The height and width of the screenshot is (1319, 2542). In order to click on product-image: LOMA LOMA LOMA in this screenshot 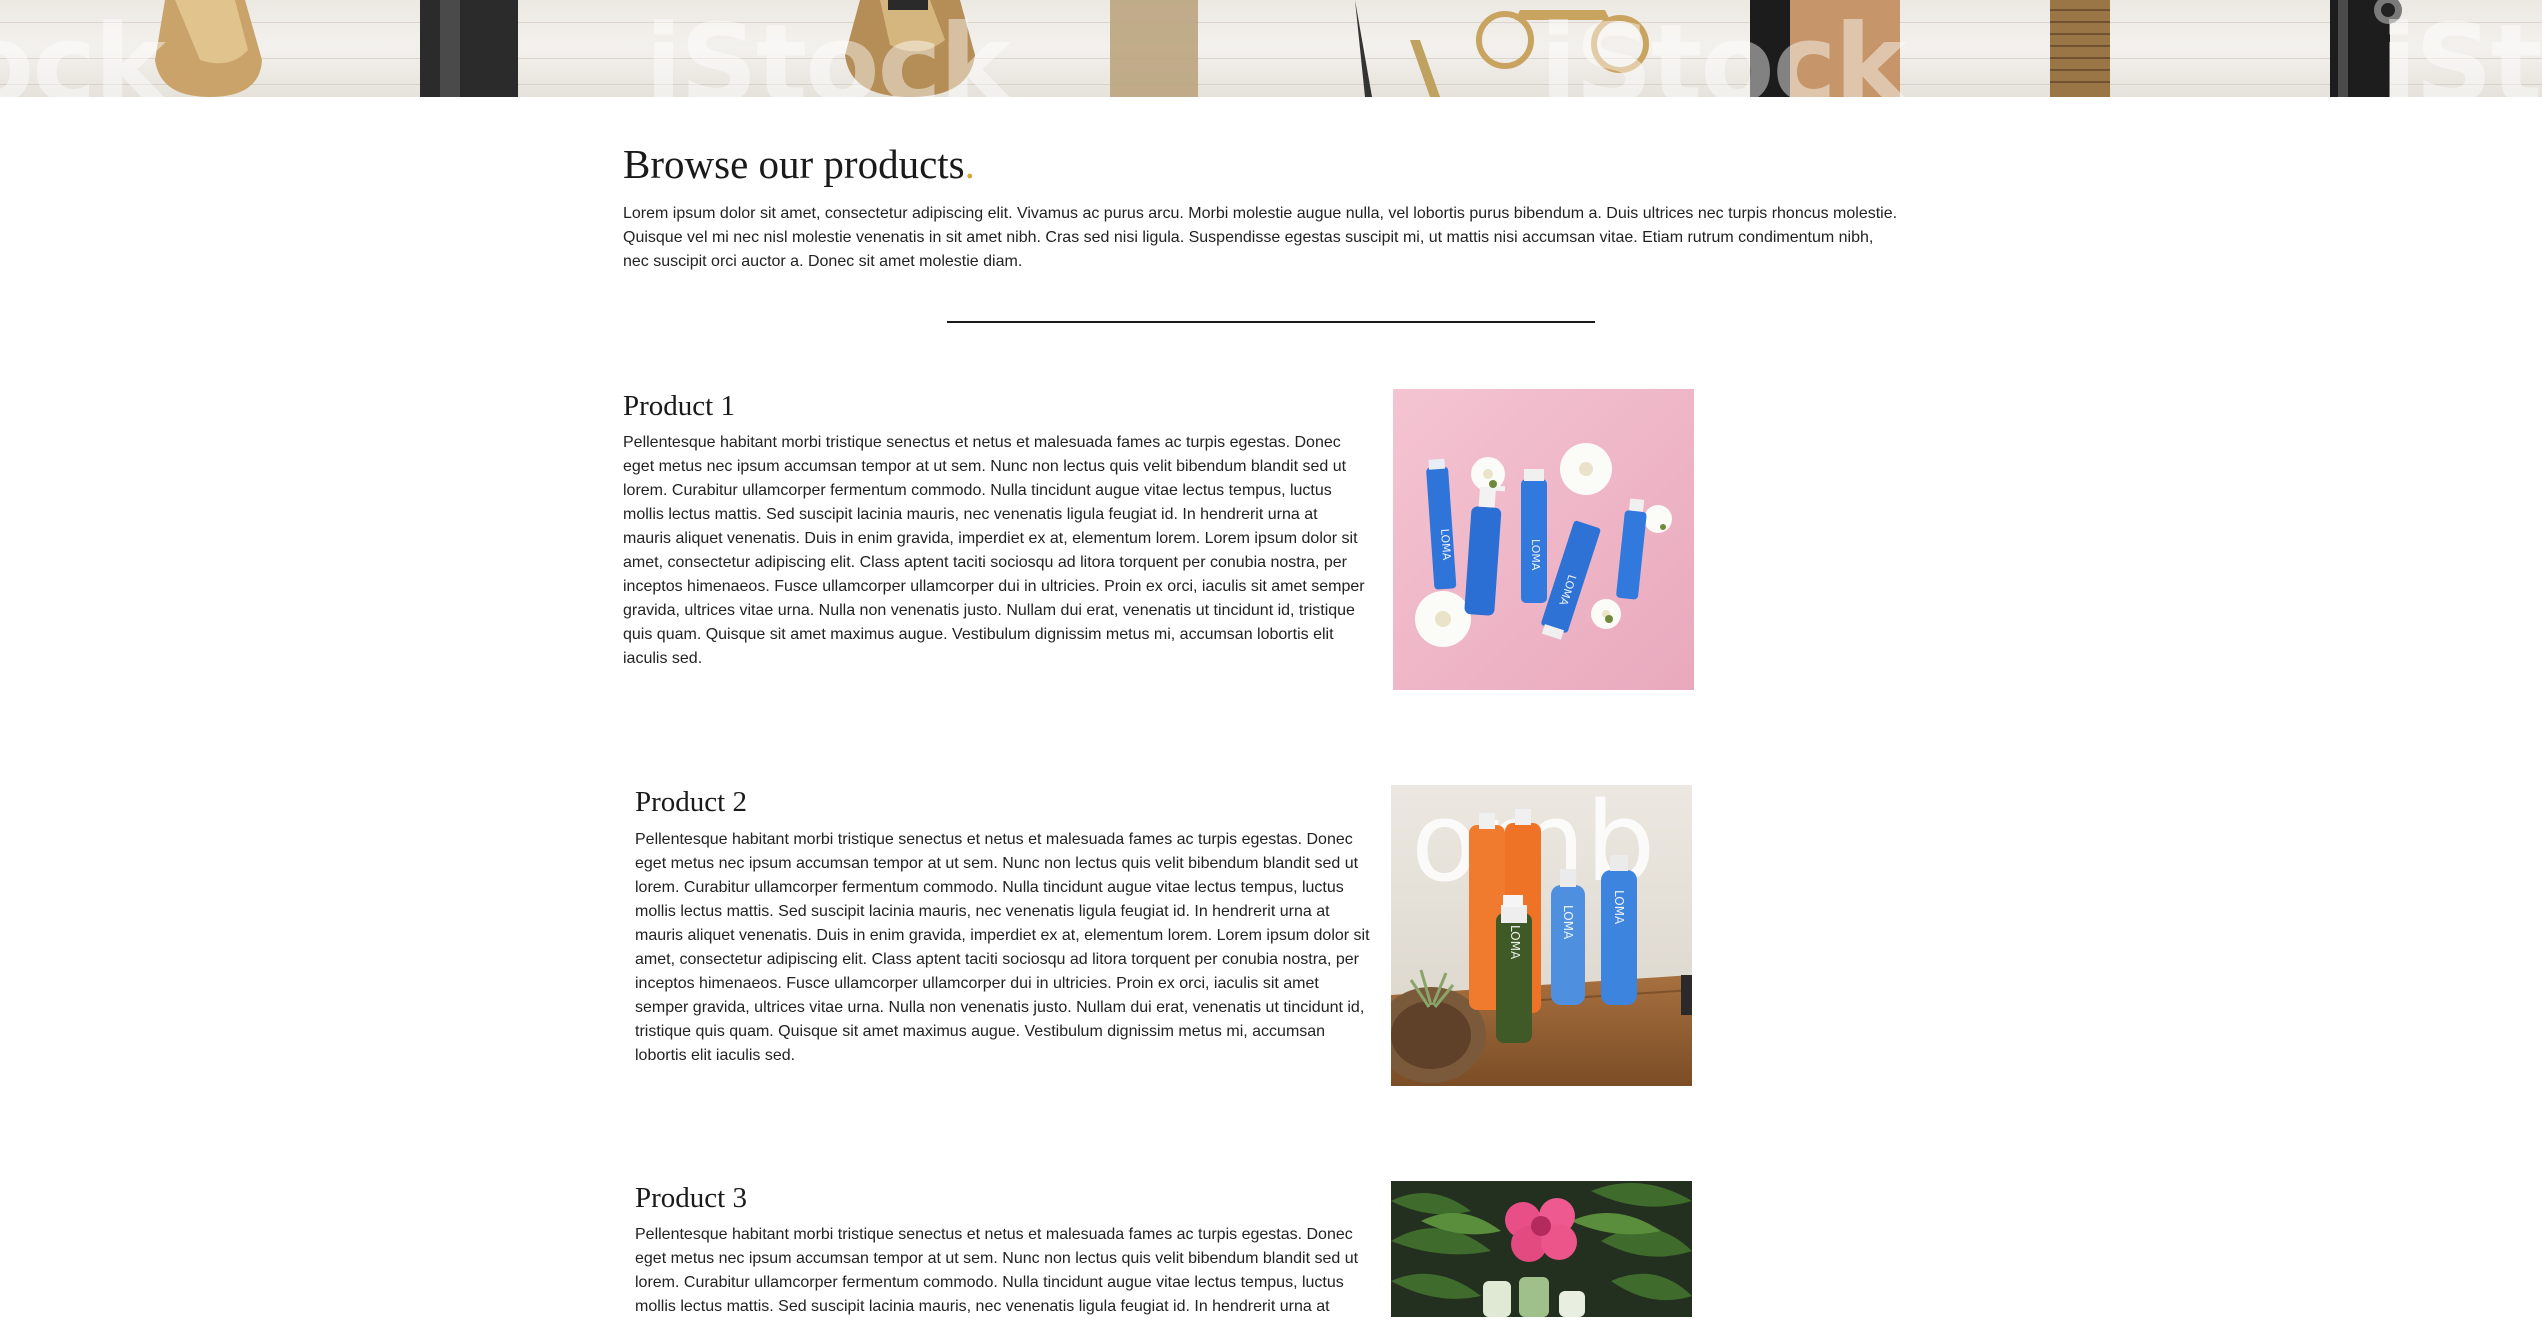, I will do `click(1543, 539)`.